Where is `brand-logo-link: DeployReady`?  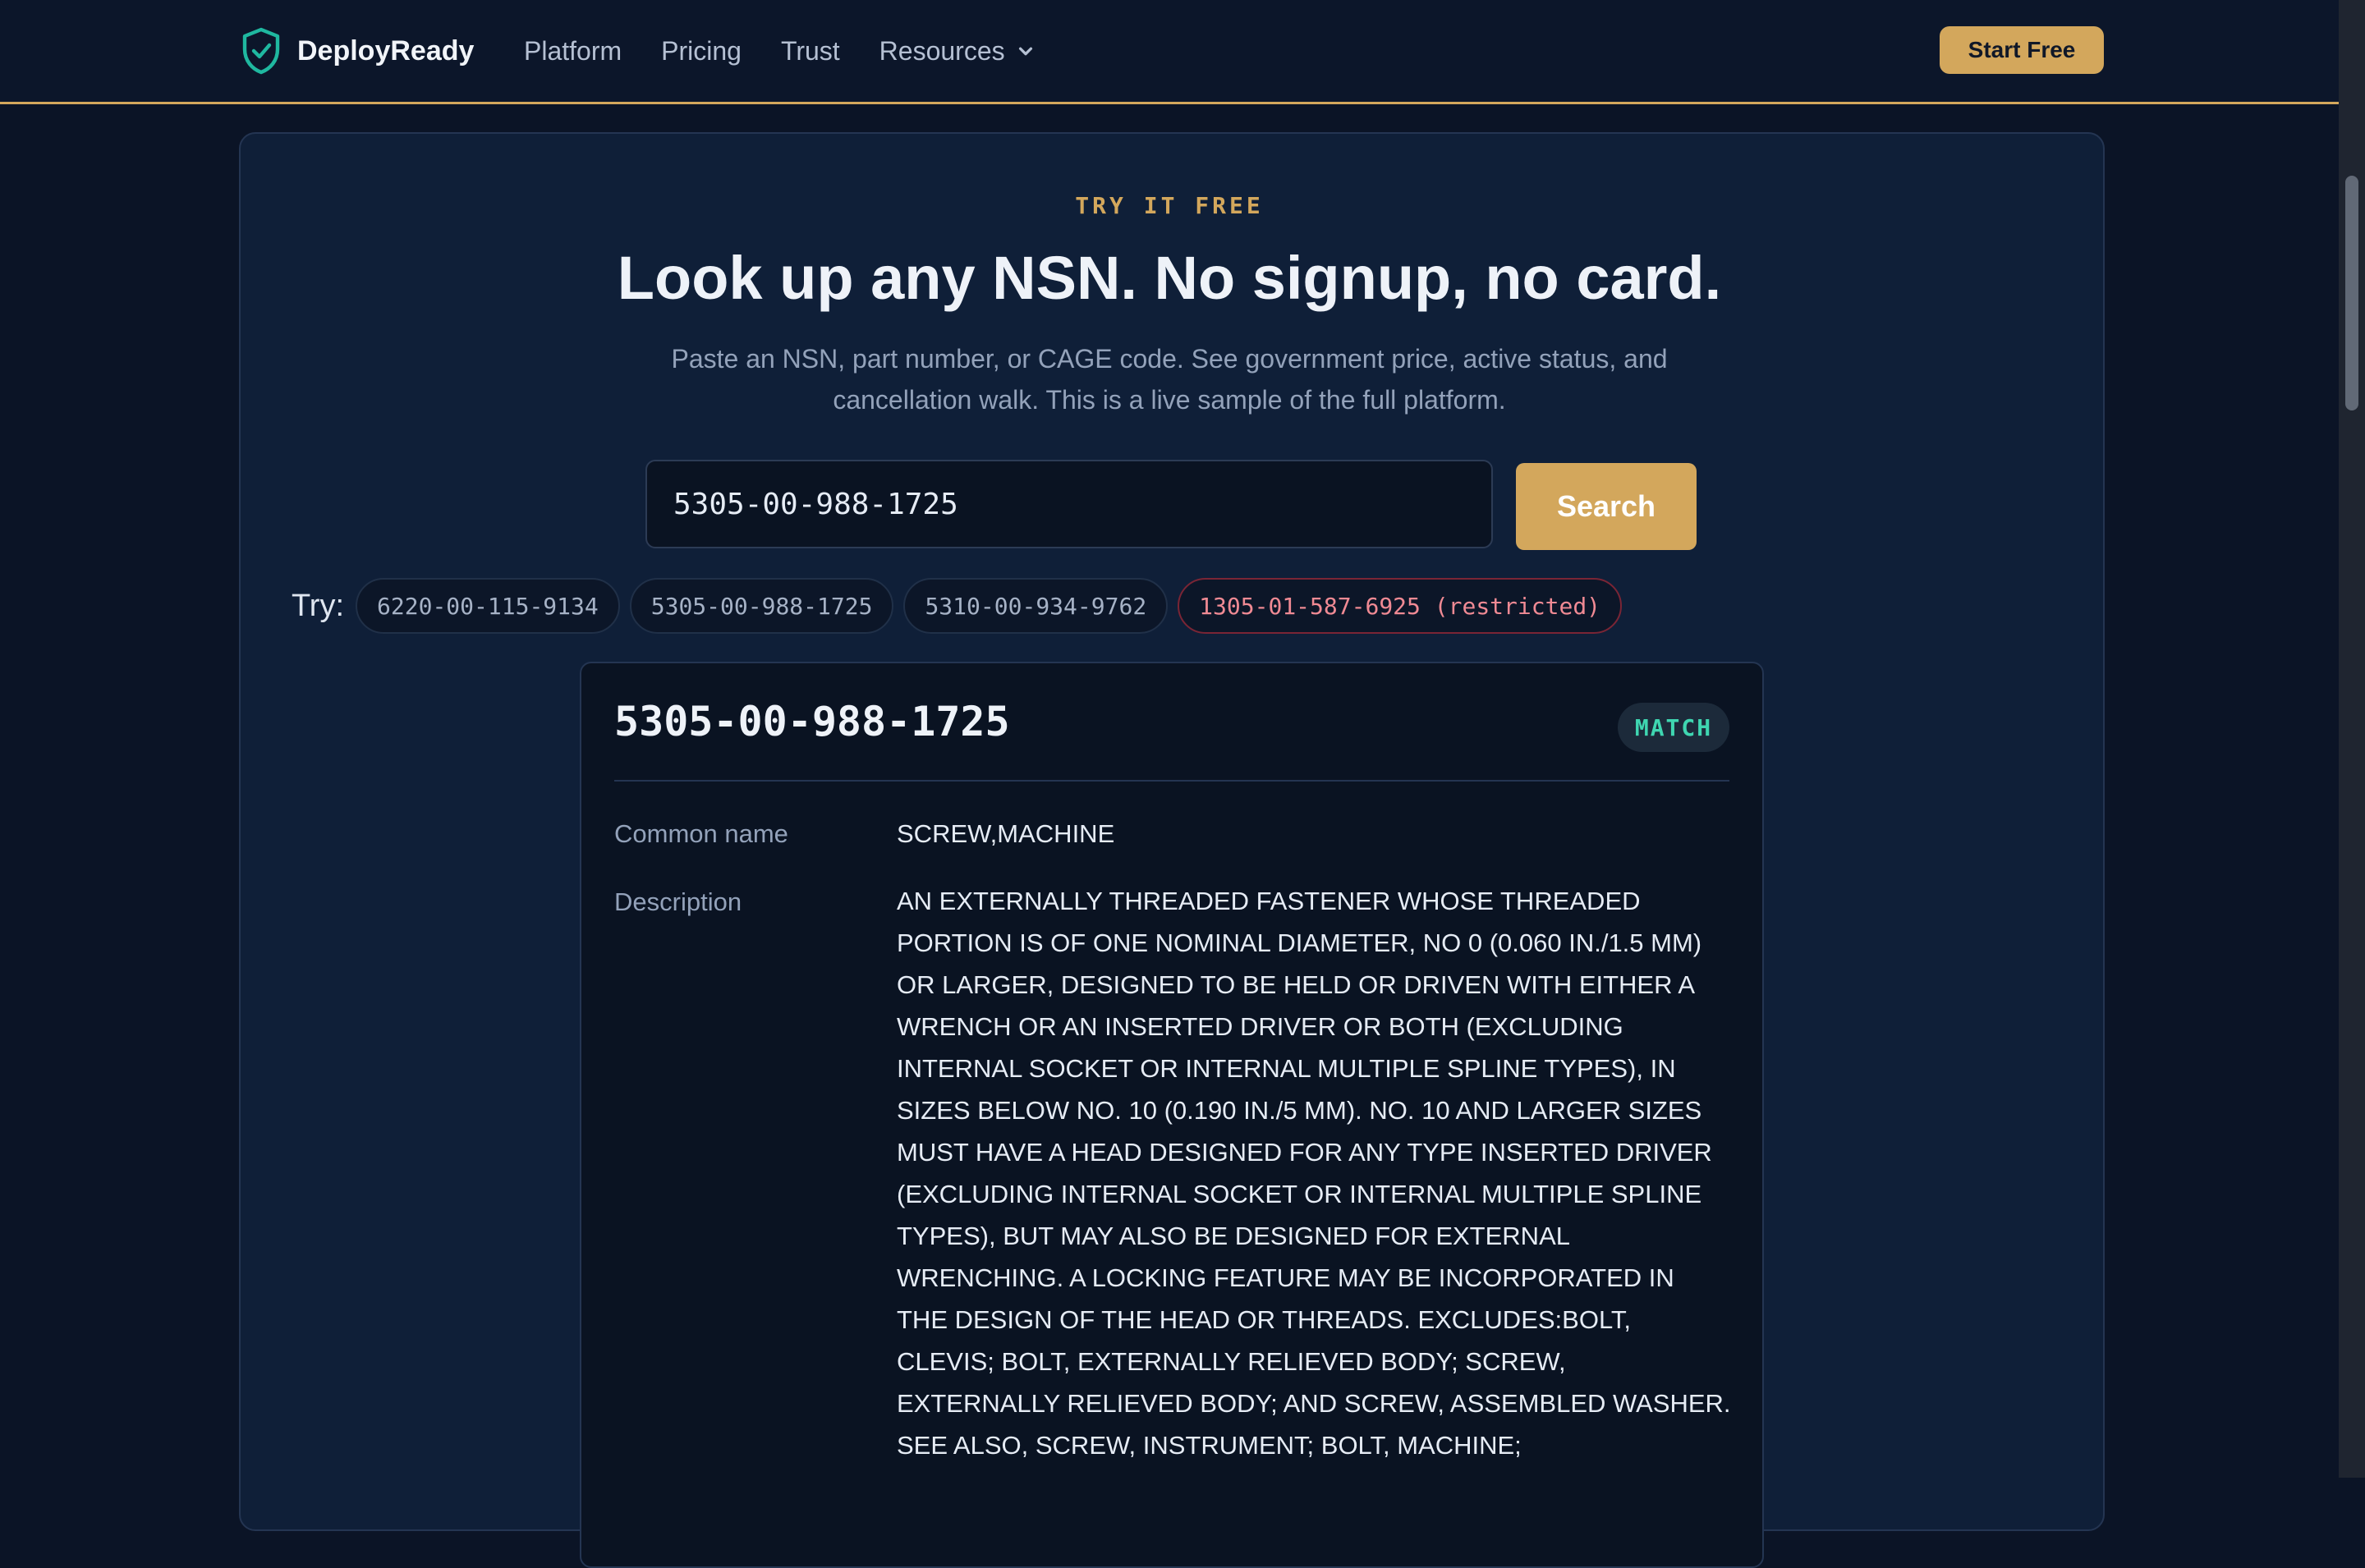
brand-logo-link: DeployReady is located at coordinates (357, 51).